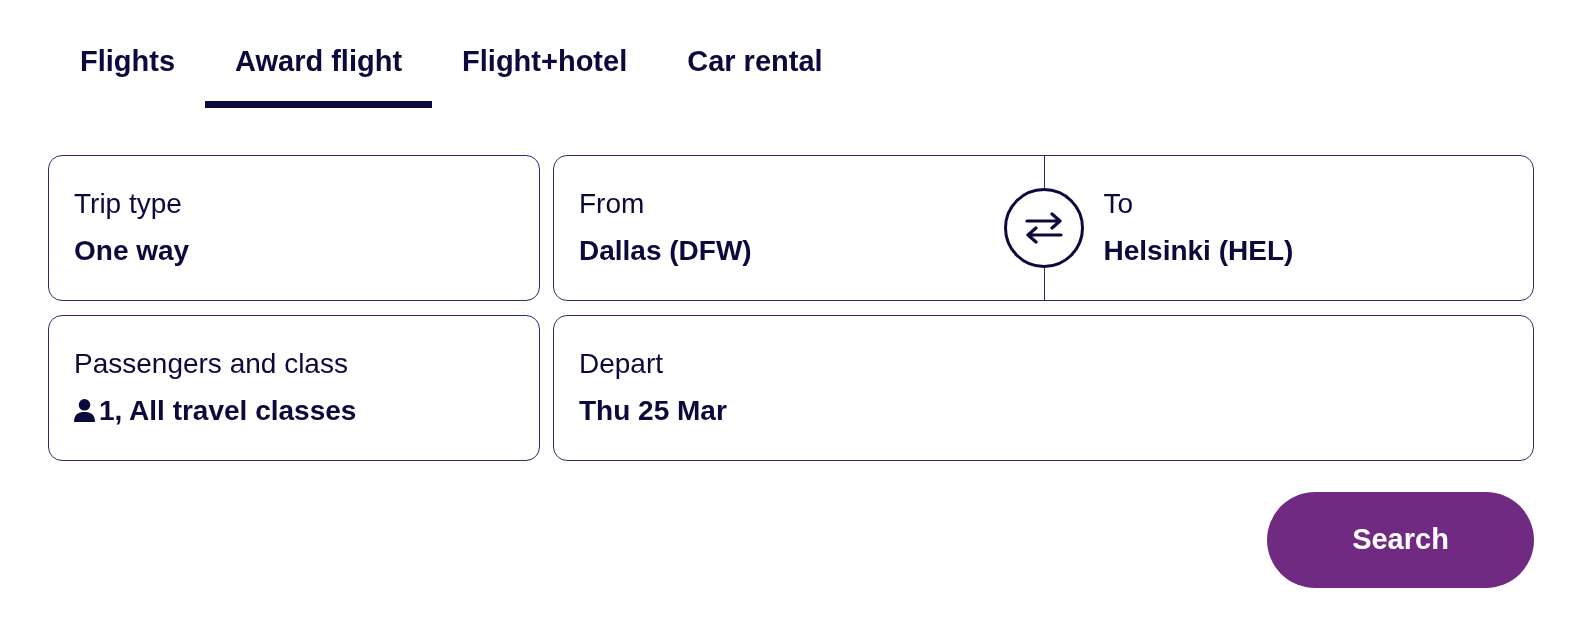 This screenshot has width=1576, height=618. Describe the element at coordinates (653, 411) in the screenshot. I see `field-value: Thu 25 Mar` at that location.